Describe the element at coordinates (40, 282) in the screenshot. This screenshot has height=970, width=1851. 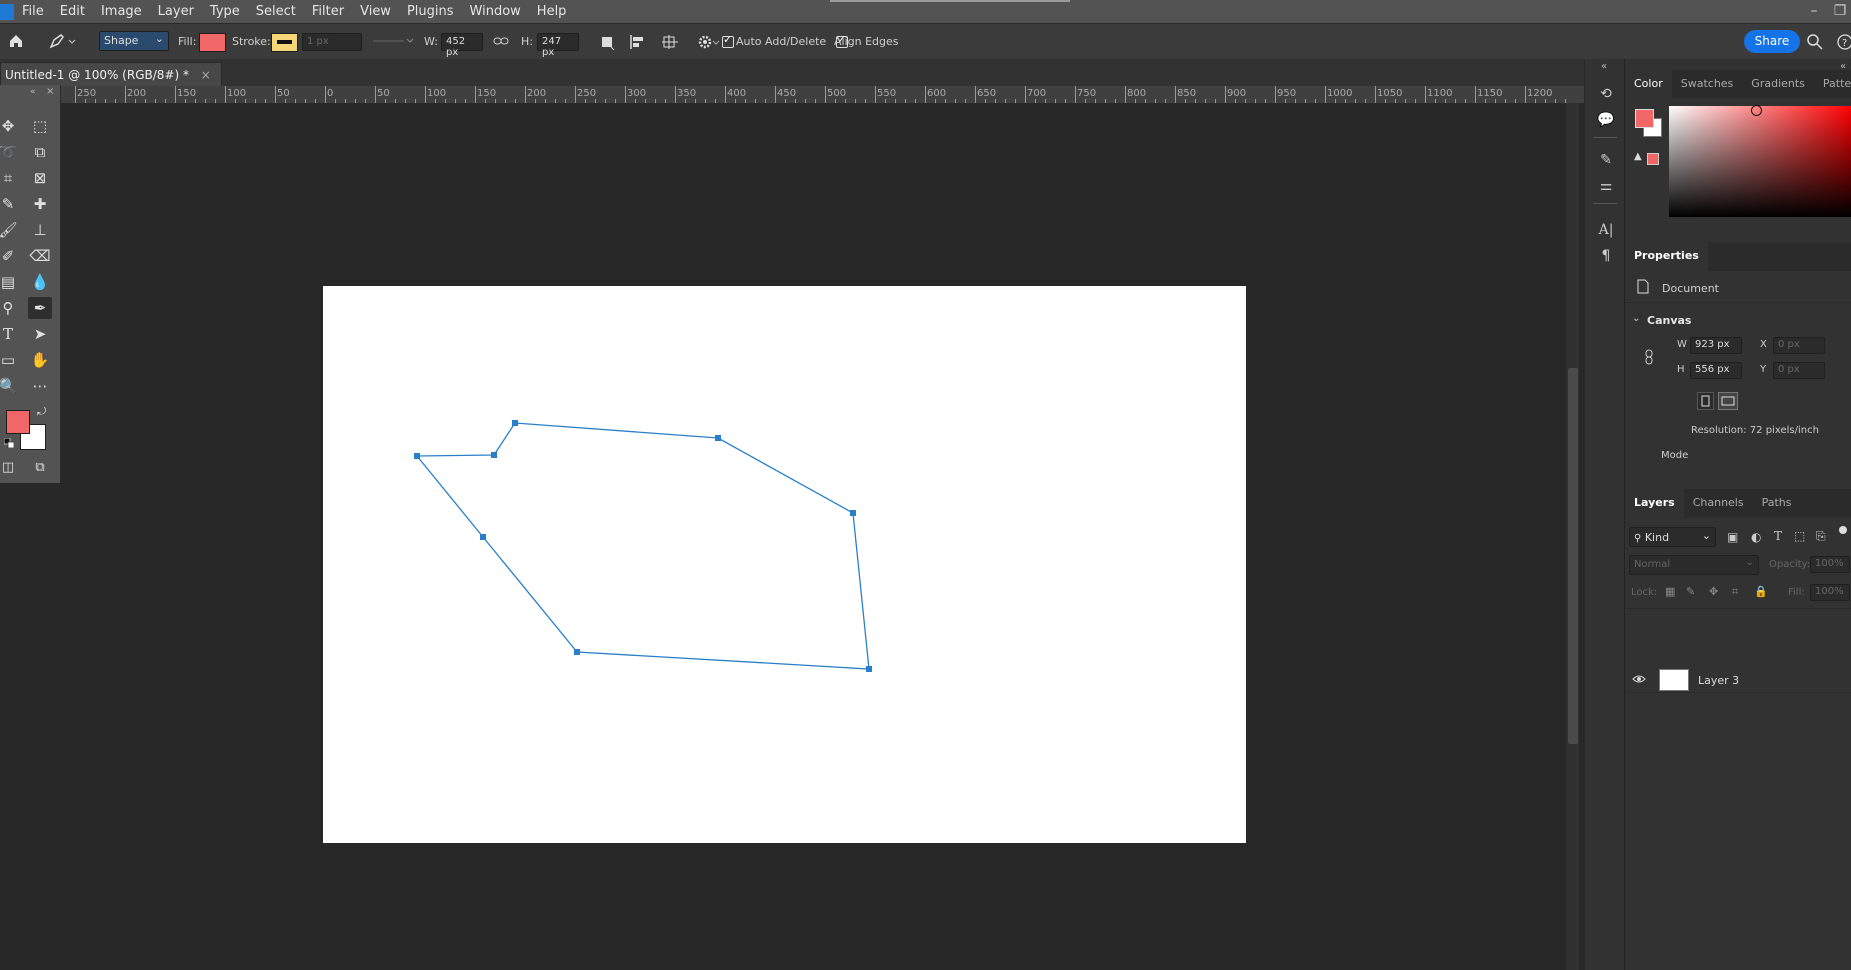
I see `blur-tool-icon: 💧` at that location.